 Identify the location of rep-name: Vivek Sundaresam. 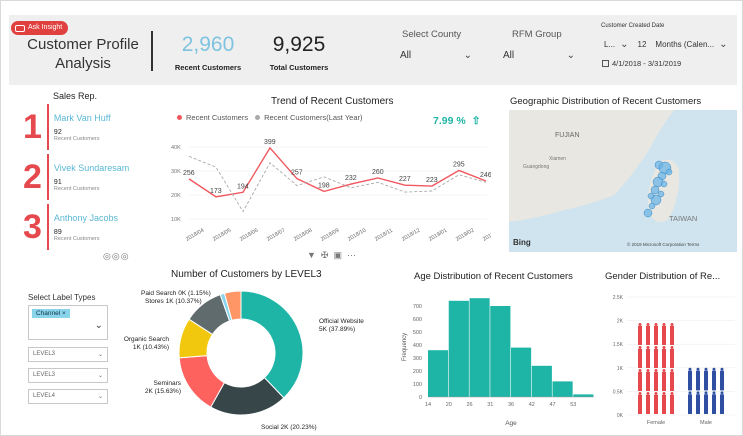
(91, 167).